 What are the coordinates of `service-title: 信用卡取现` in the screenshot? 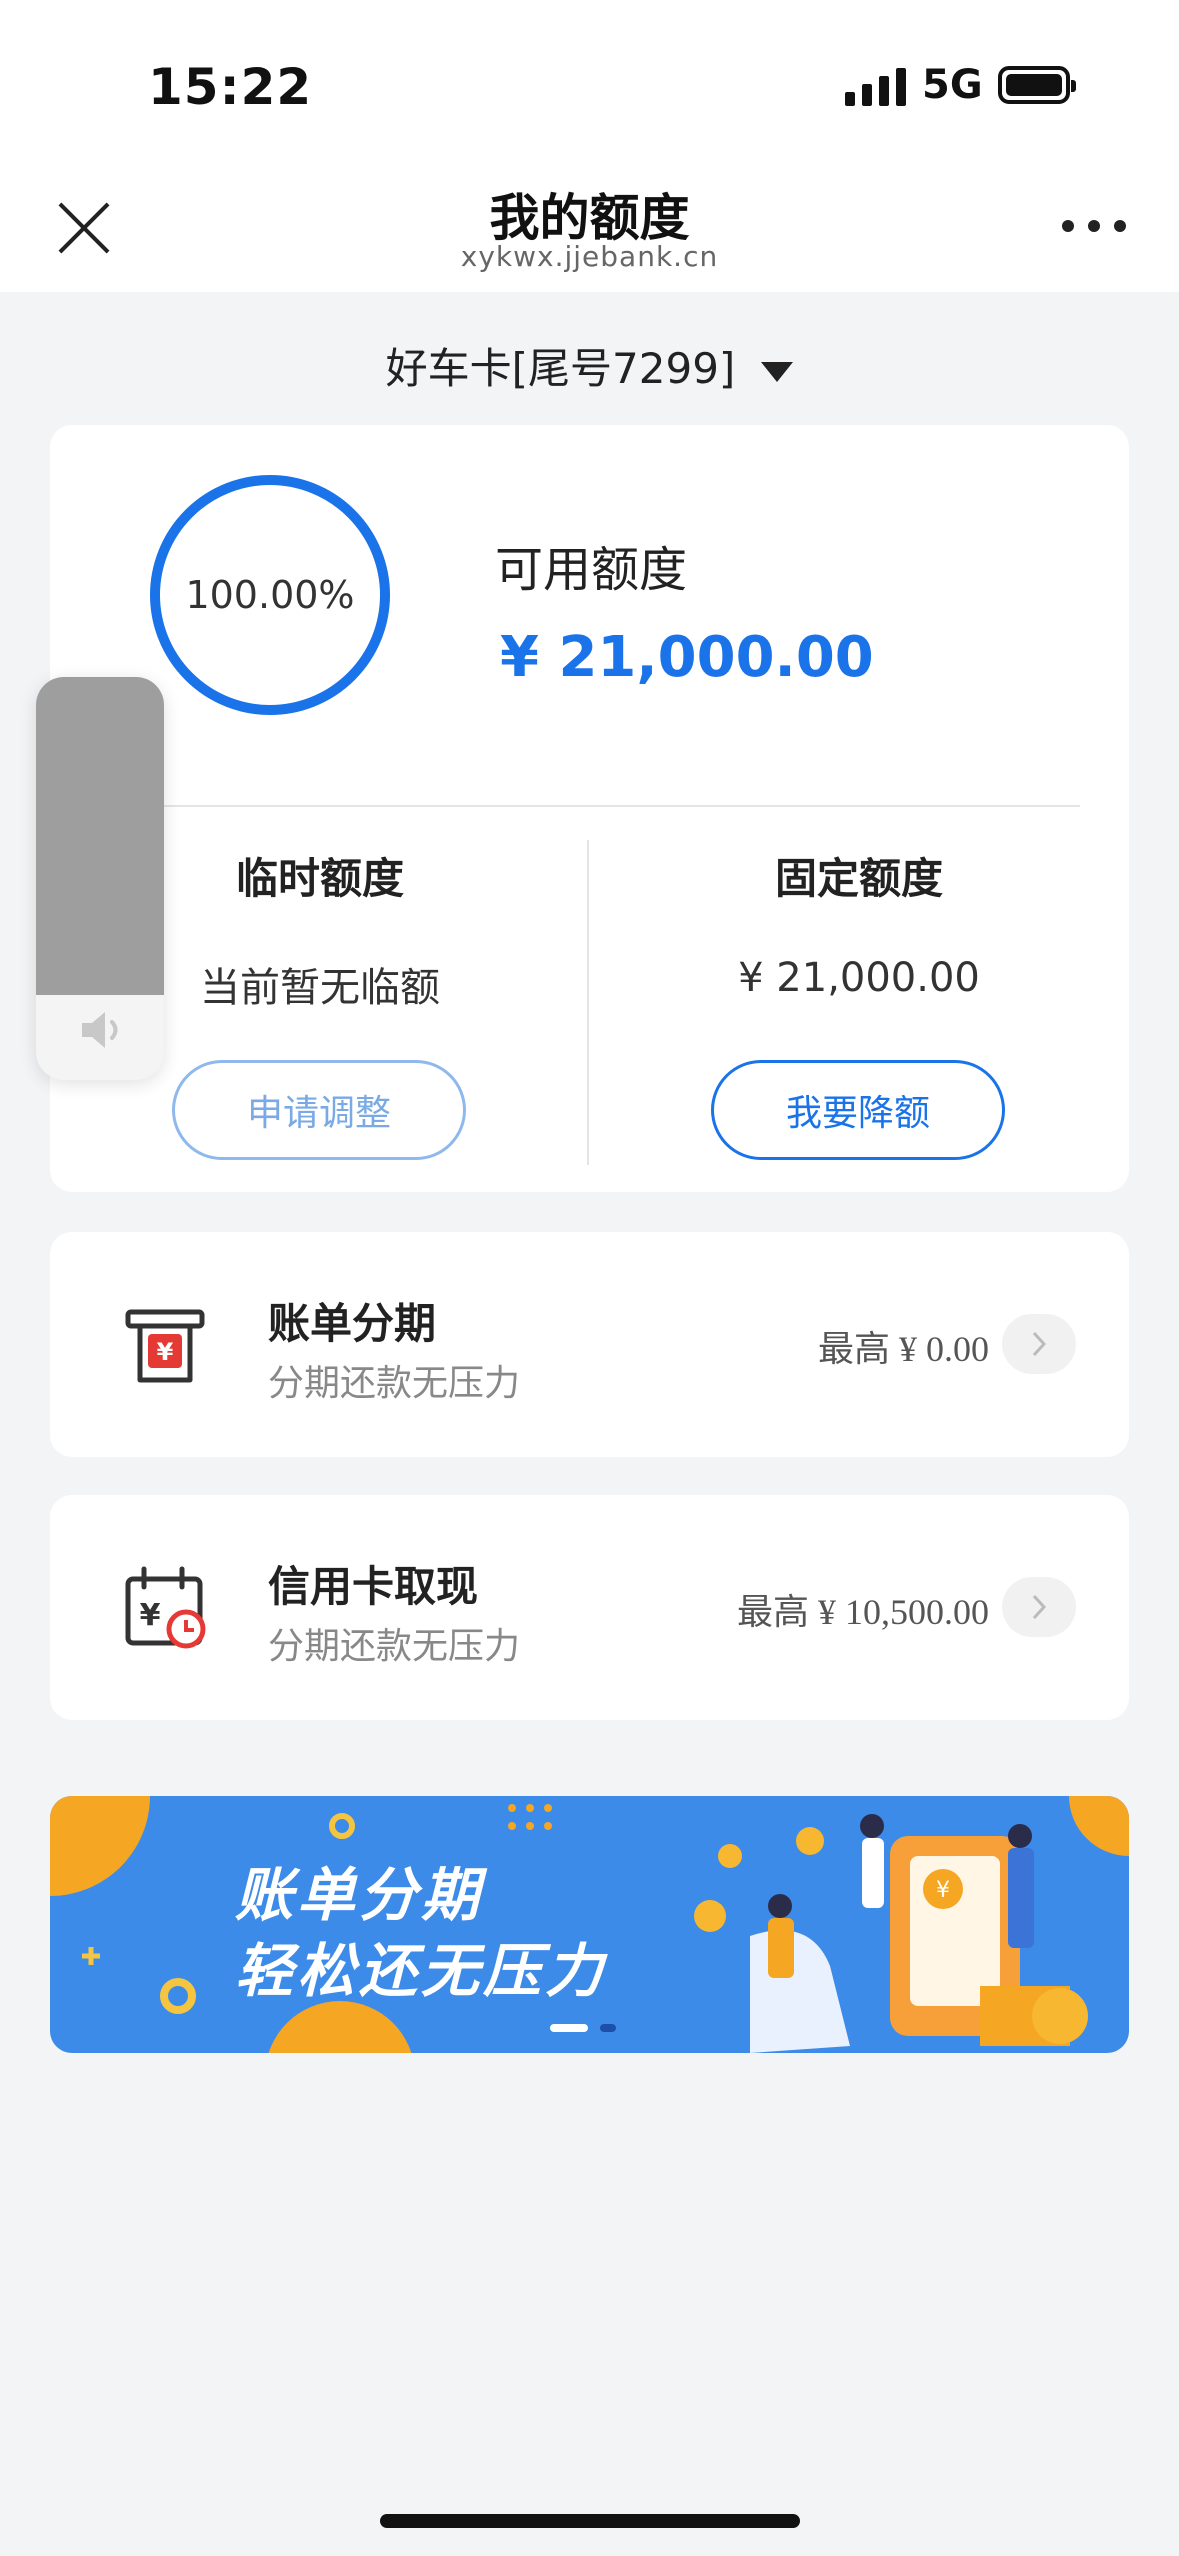 It's located at (373, 1586).